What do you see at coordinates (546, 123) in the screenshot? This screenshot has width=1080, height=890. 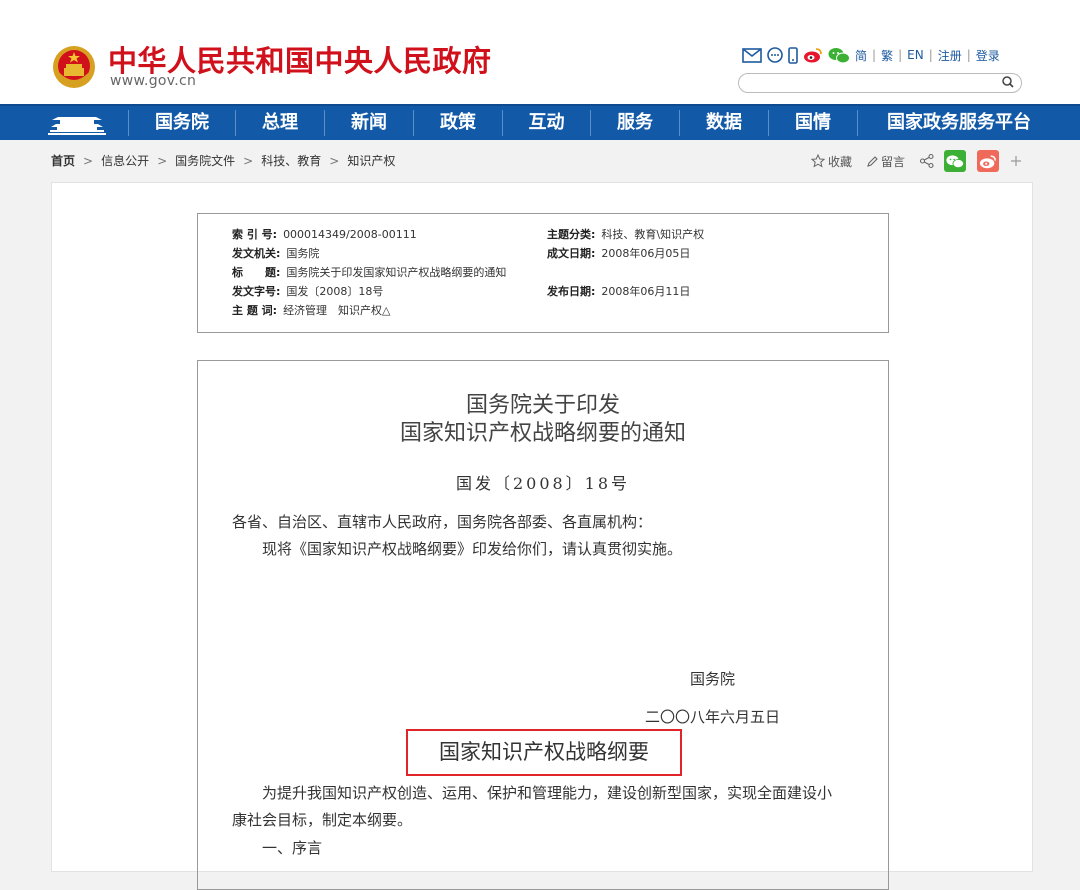 I see `nav-item-interaction: 互动` at bounding box center [546, 123].